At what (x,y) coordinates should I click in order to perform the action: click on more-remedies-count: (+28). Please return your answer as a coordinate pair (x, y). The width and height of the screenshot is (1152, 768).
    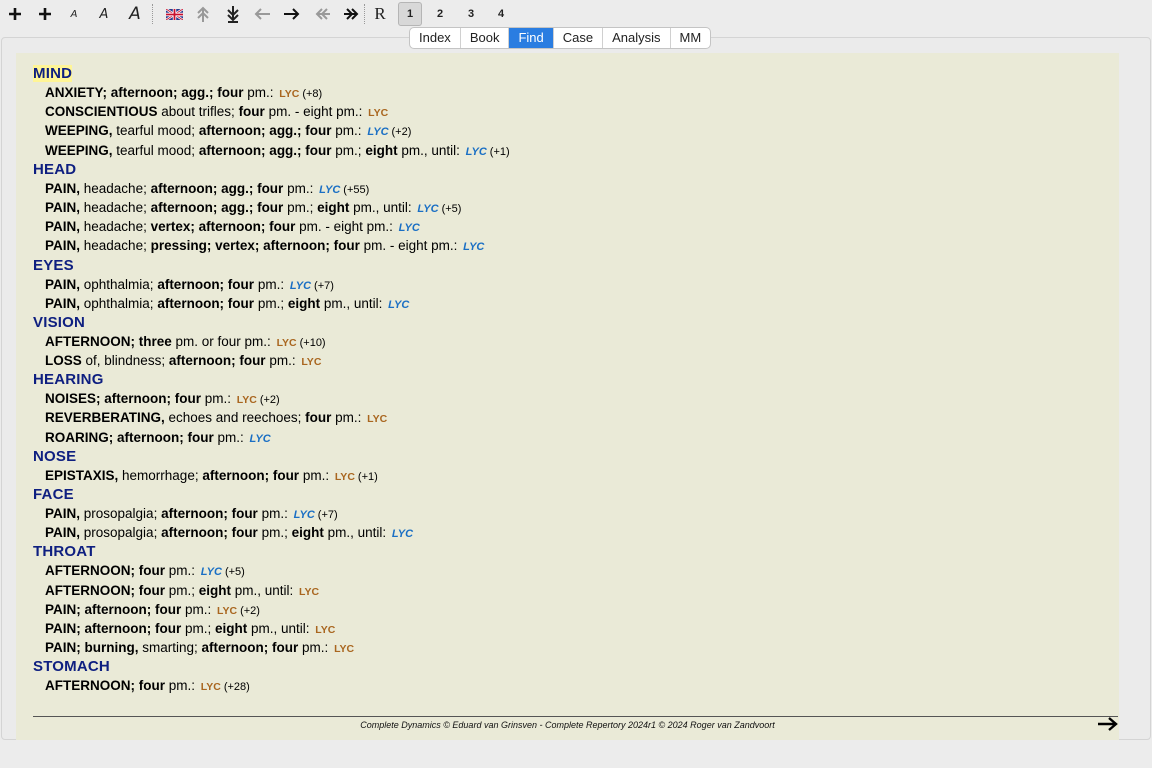
    Looking at the image, I should click on (237, 687).